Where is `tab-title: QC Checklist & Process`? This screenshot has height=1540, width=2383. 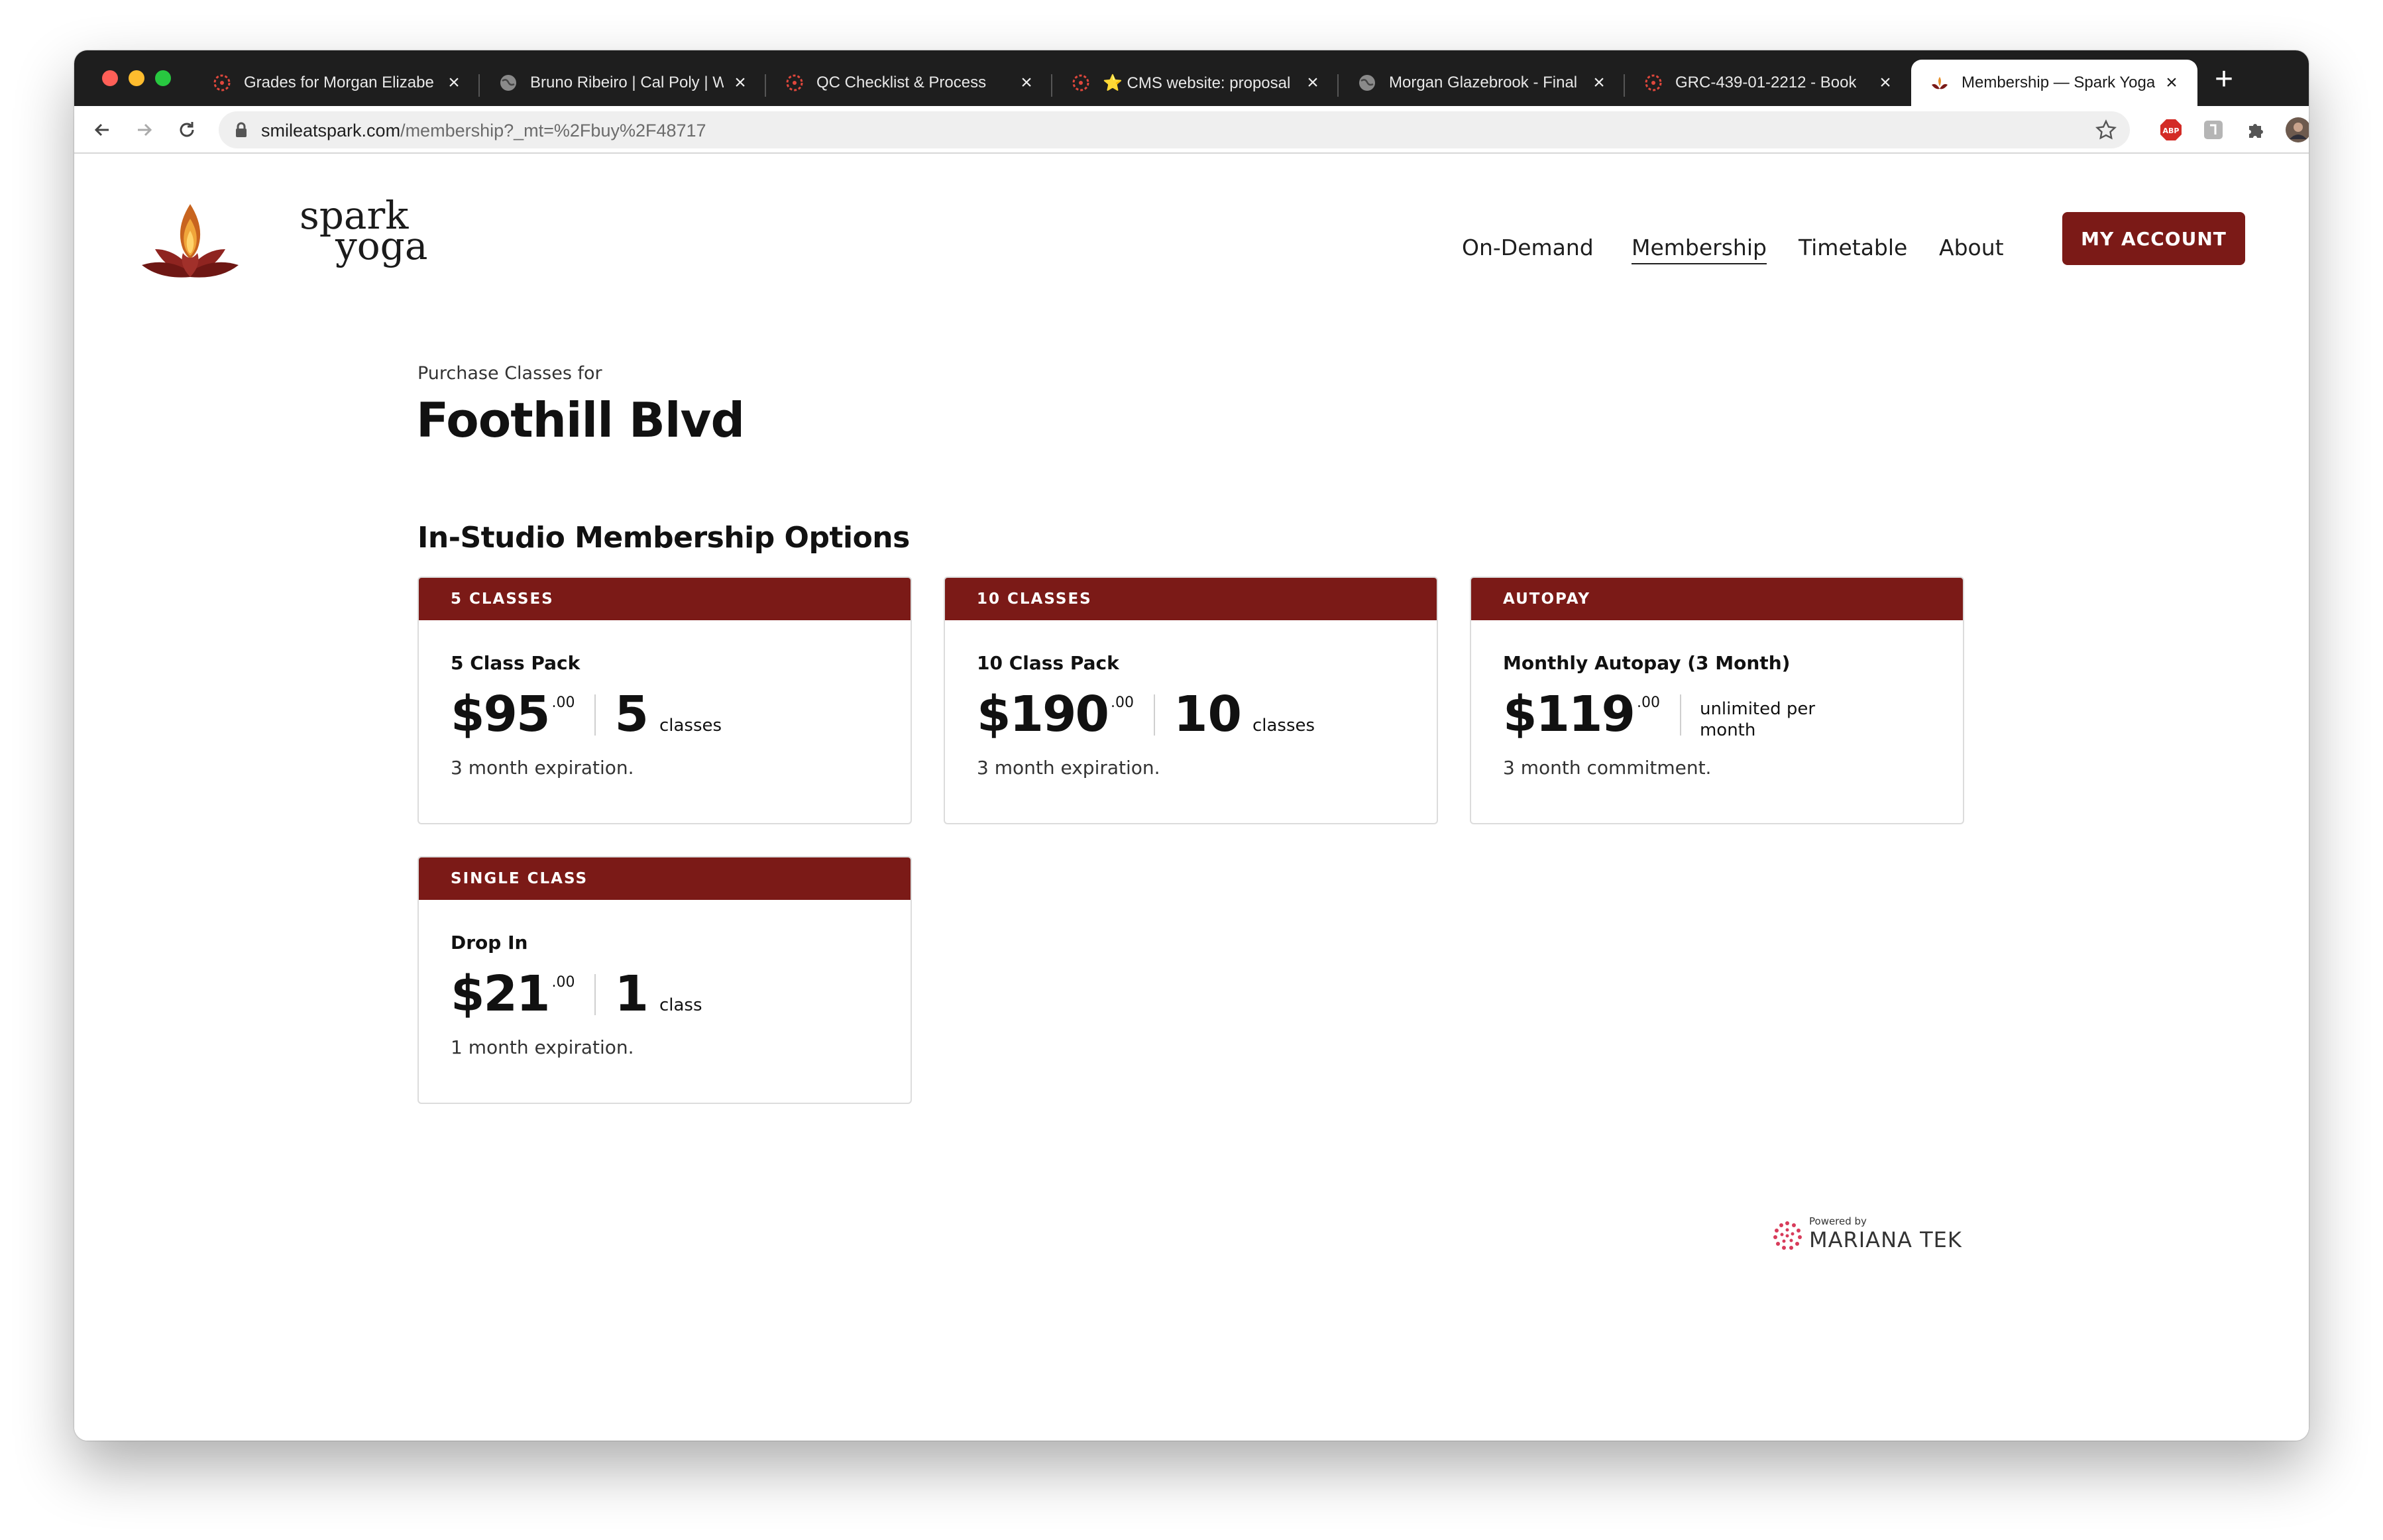
tab-title: QC Checklist & Process is located at coordinates (901, 82).